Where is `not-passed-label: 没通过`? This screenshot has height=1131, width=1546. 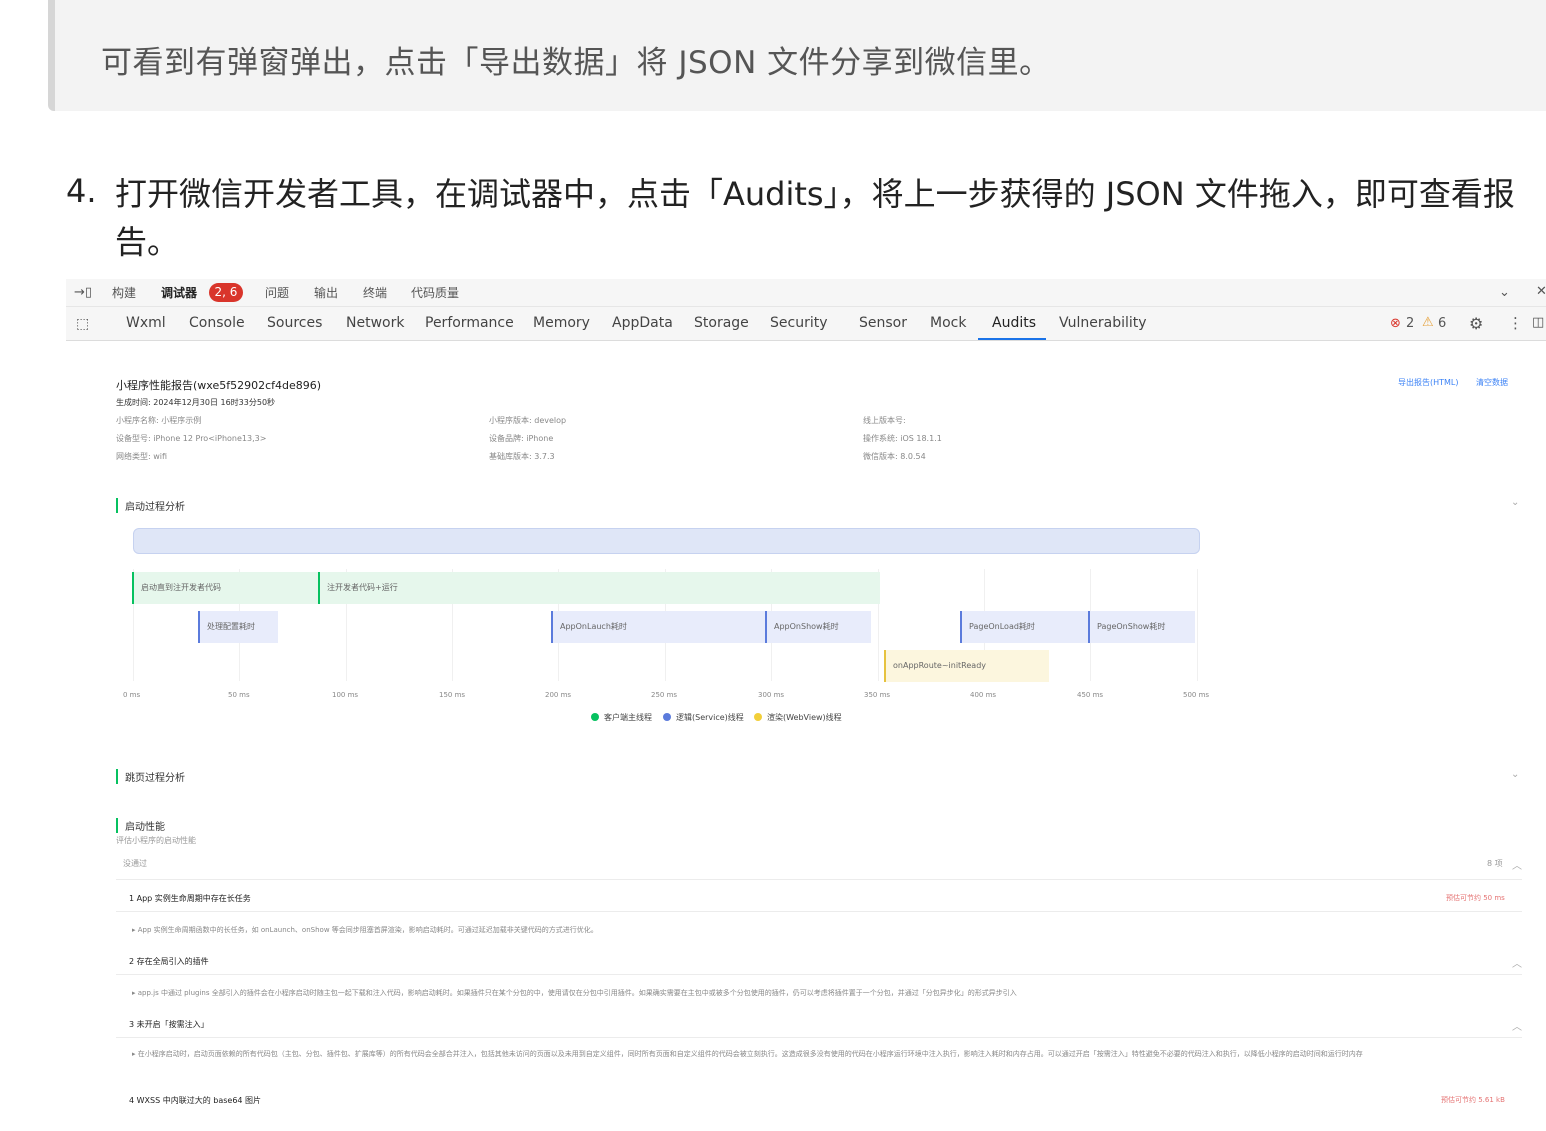
not-passed-label: 没通过 is located at coordinates (135, 863).